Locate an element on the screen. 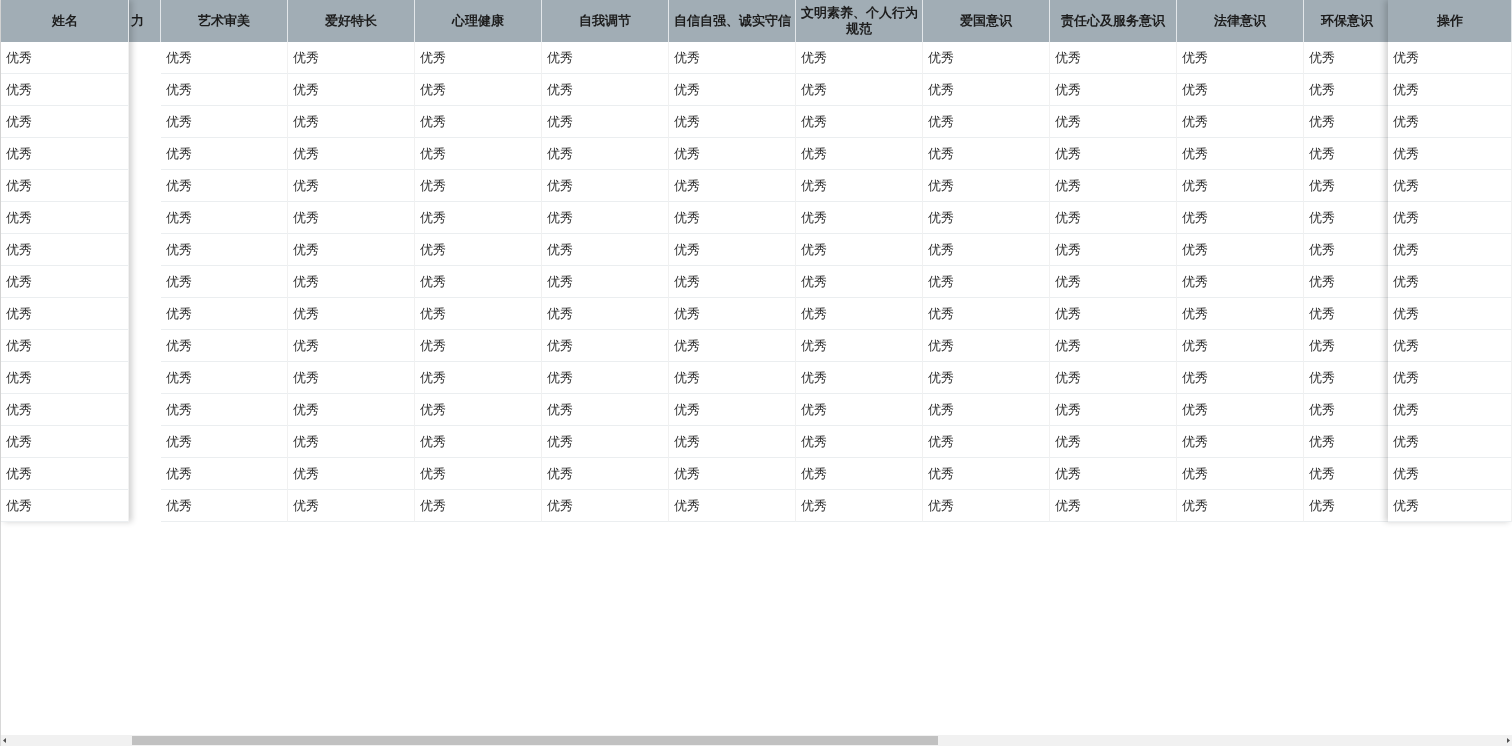  column-header: 艺术审美 is located at coordinates (224, 21).